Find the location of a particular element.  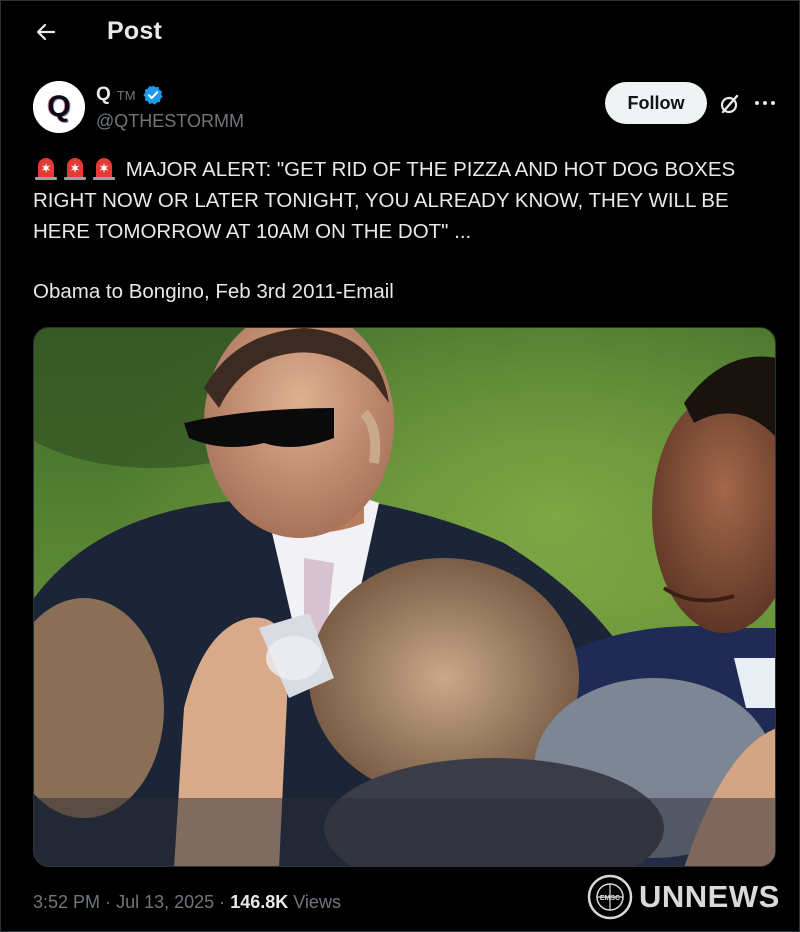

avatar: Q Q Q is located at coordinates (59, 107).